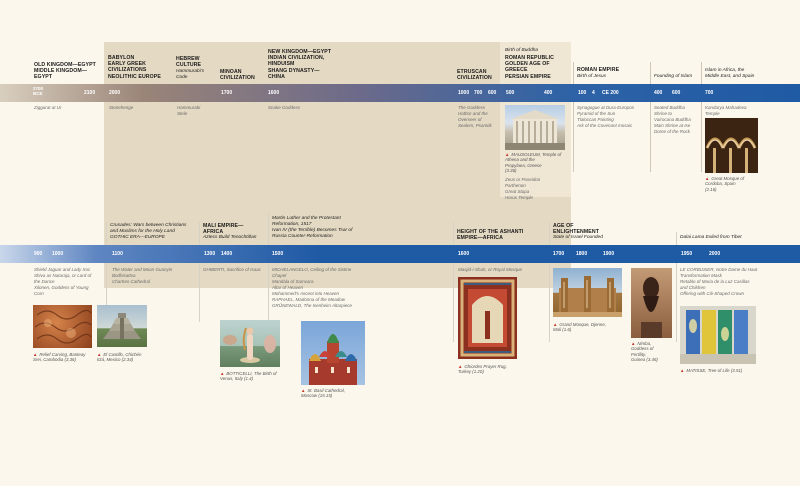  I want to click on tree-of-life-image, so click(718, 335).